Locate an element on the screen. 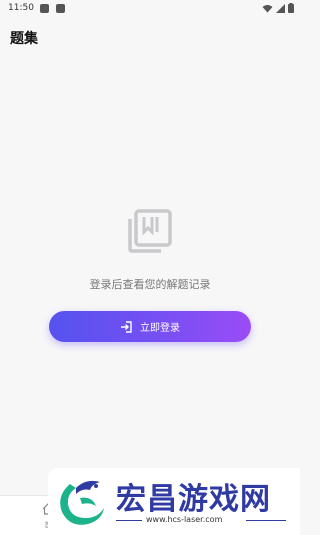  battery-icon is located at coordinates (291, 8).